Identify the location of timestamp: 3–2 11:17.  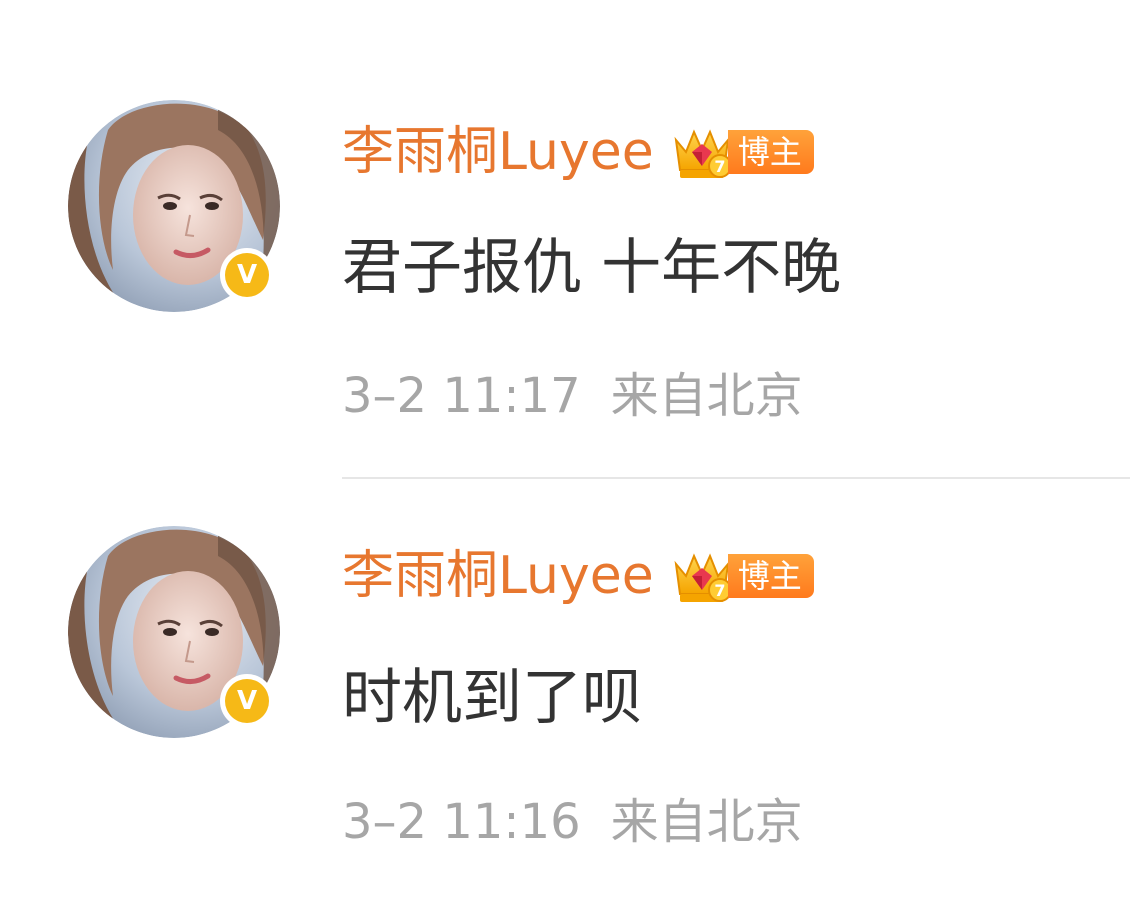
(461, 396).